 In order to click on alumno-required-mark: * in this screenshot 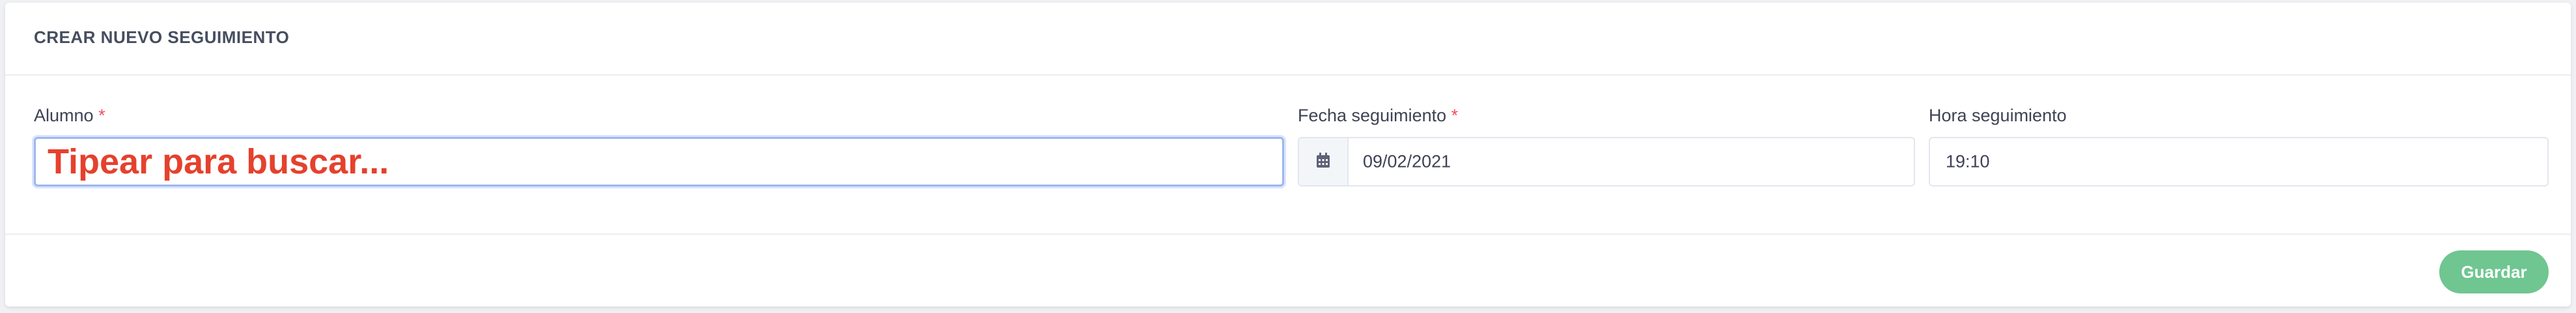, I will do `click(102, 115)`.